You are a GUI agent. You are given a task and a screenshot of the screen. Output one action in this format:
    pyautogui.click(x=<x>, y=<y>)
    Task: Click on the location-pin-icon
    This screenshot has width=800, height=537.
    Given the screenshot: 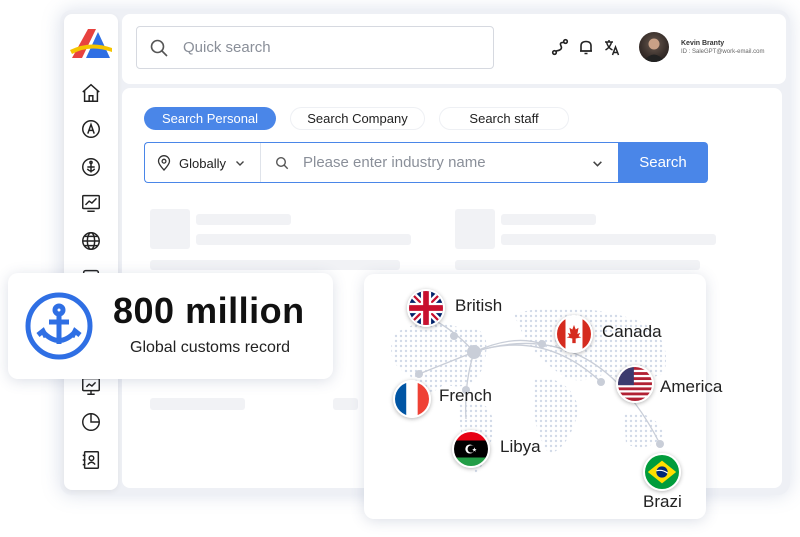 What is the action you would take?
    pyautogui.click(x=164, y=163)
    